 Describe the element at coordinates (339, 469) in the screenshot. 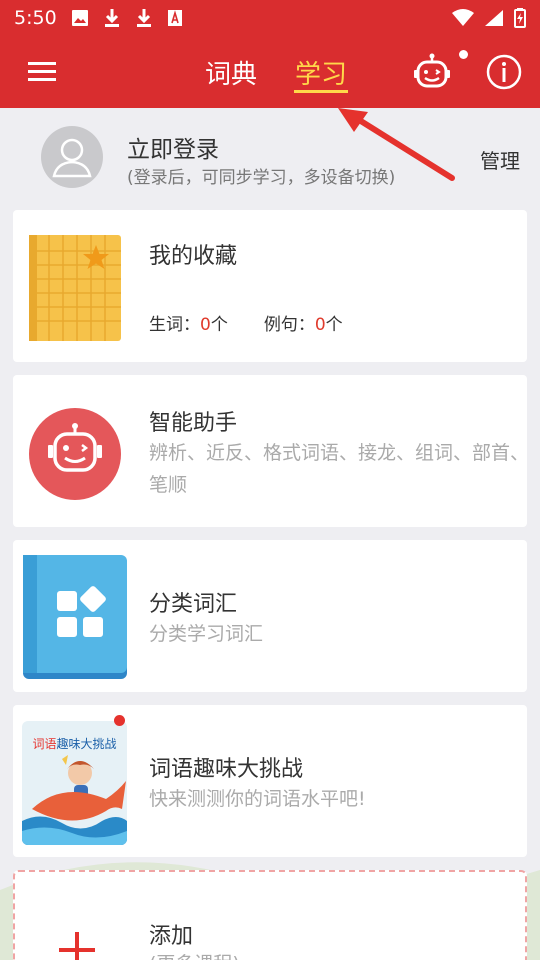

I see `assistant-description: 辨析、近反、格式词语、接龙、组词、部首、笔顺` at that location.